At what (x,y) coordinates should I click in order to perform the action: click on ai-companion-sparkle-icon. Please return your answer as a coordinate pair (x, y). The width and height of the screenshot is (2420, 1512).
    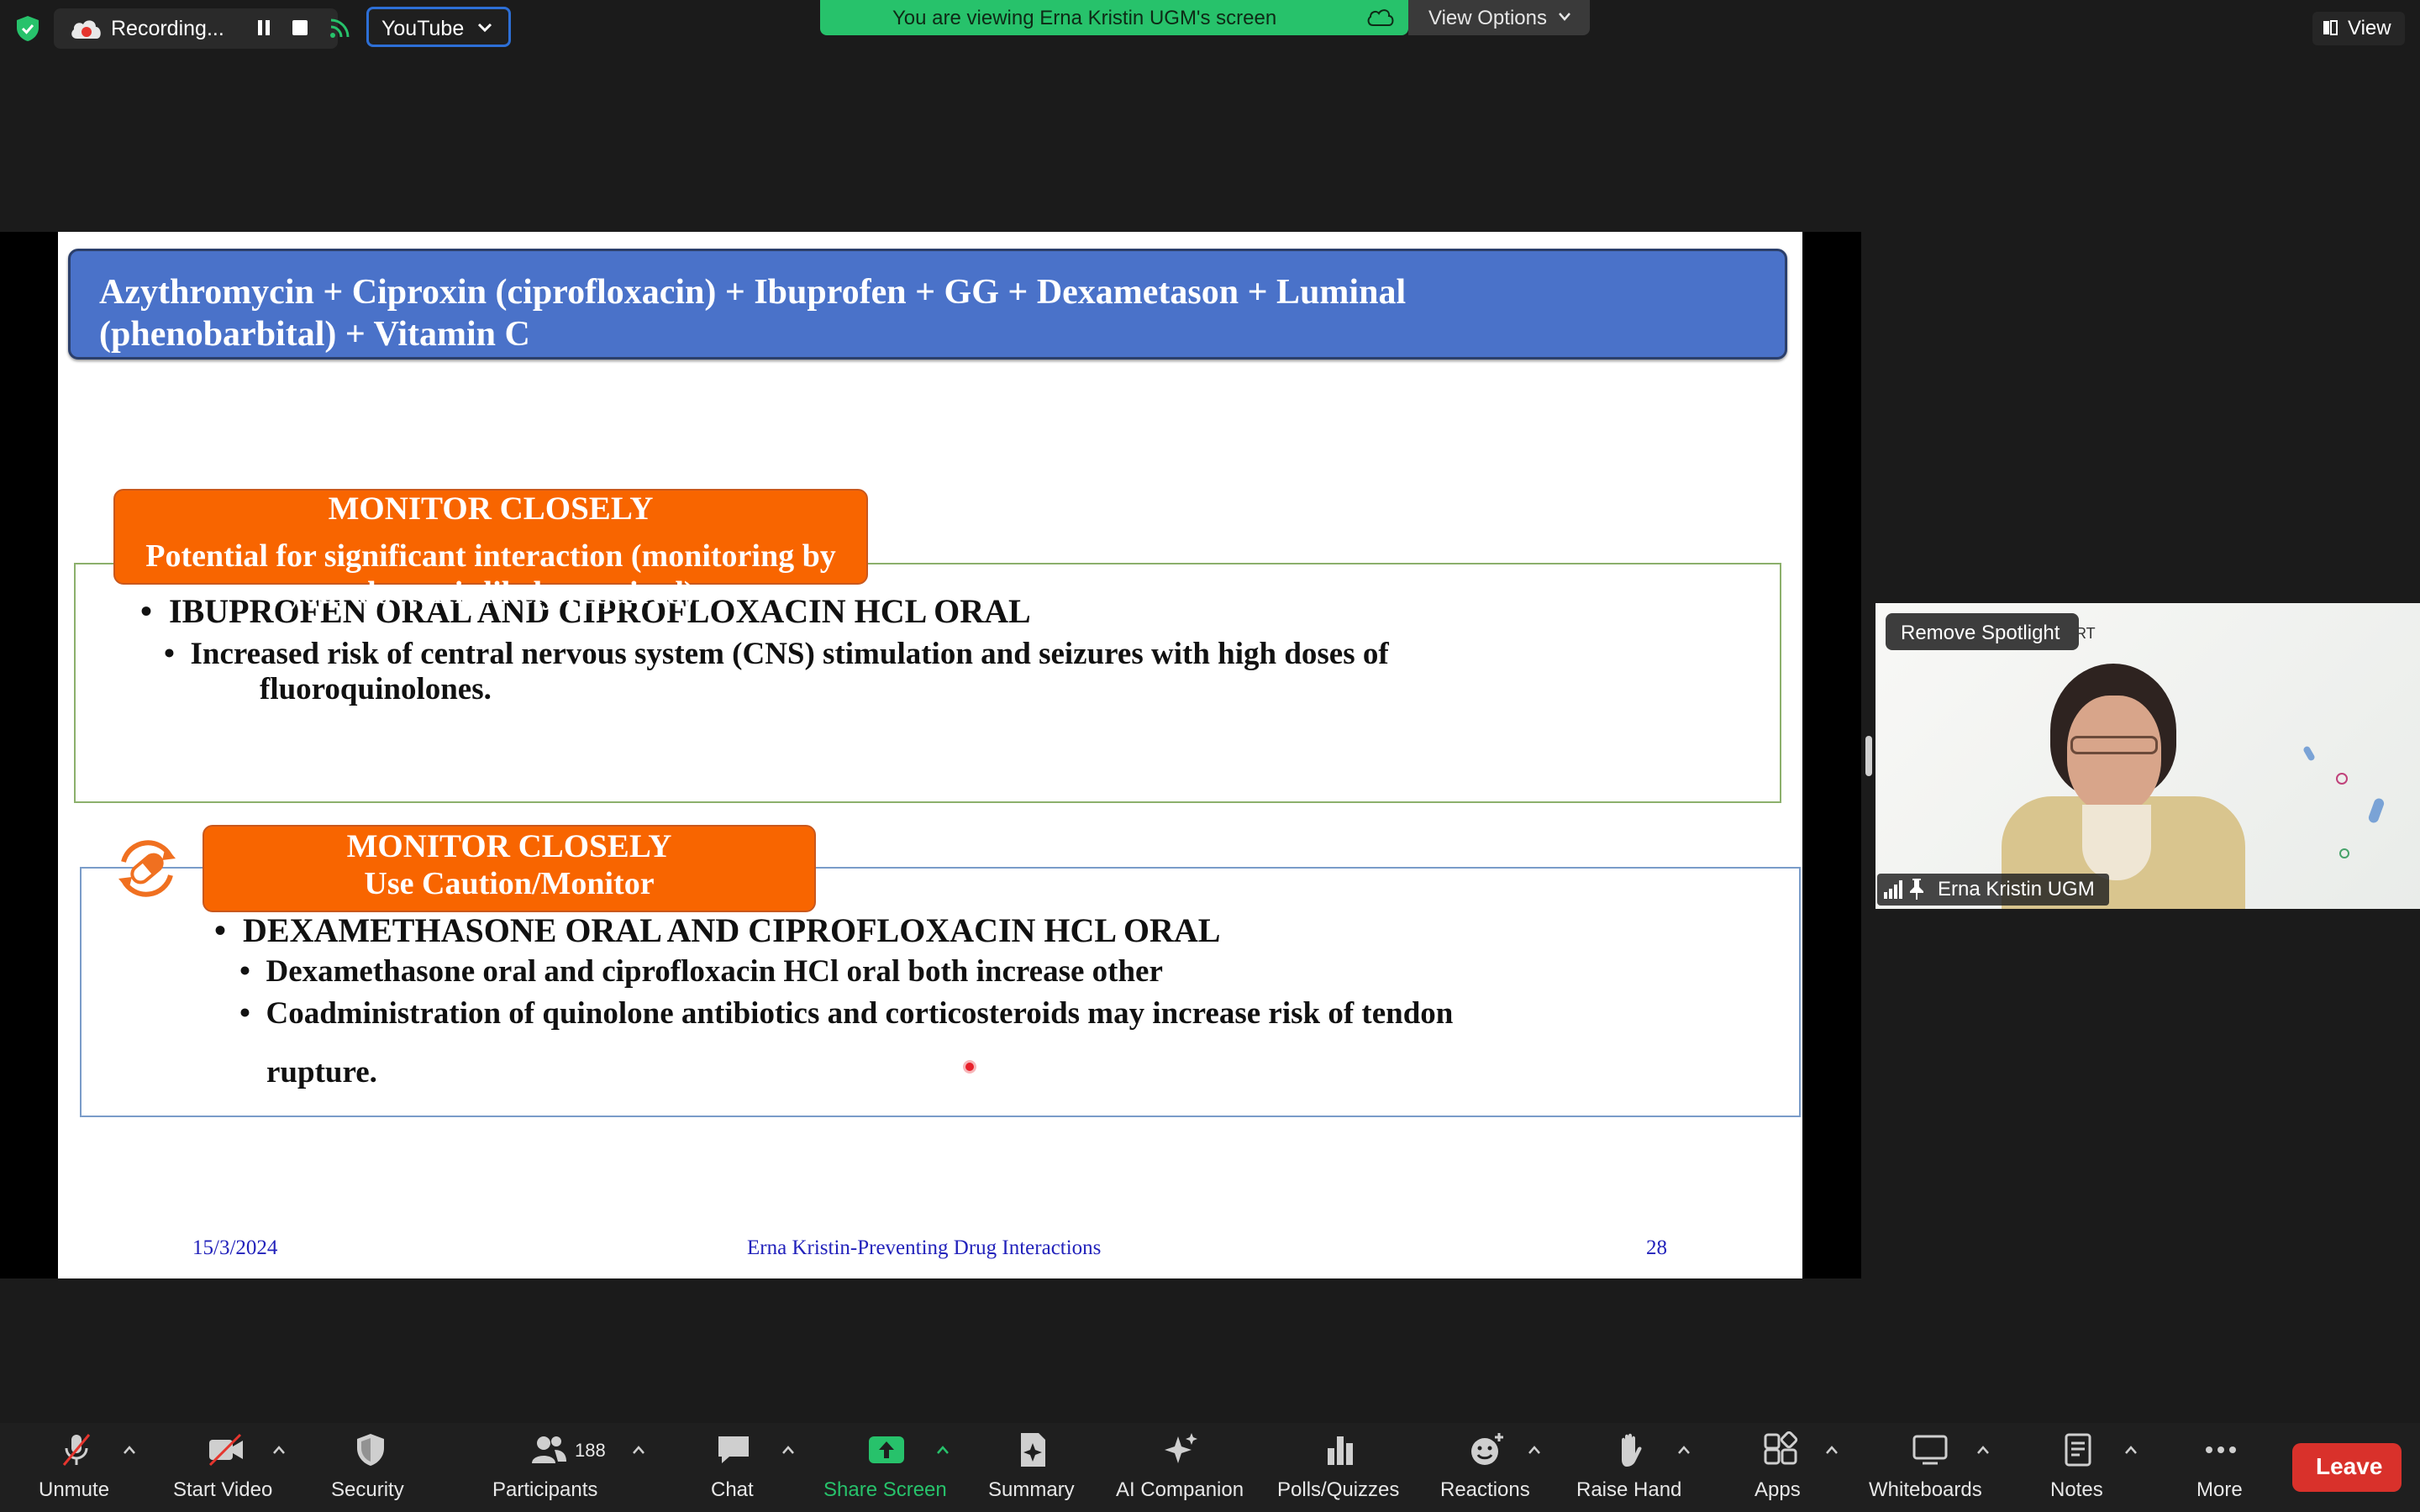
    Looking at the image, I should click on (1180, 1449).